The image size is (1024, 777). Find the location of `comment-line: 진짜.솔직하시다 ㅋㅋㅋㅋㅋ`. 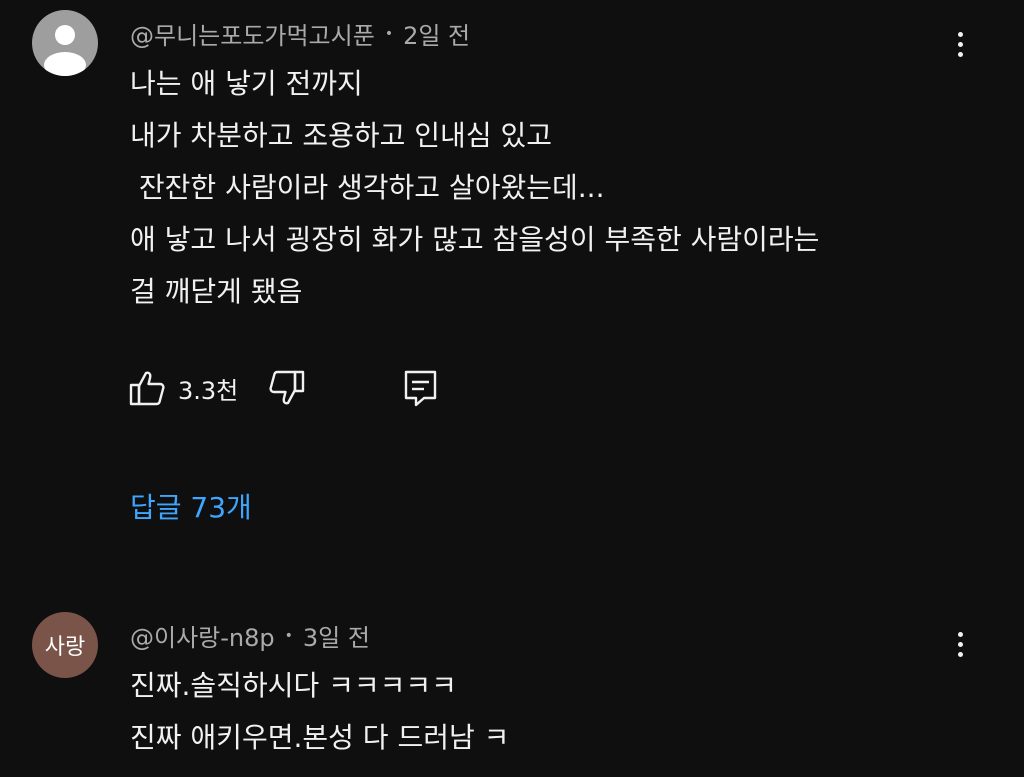

comment-line: 진짜.솔직하시다 ㅋㅋㅋㅋㅋ is located at coordinates (293, 685).